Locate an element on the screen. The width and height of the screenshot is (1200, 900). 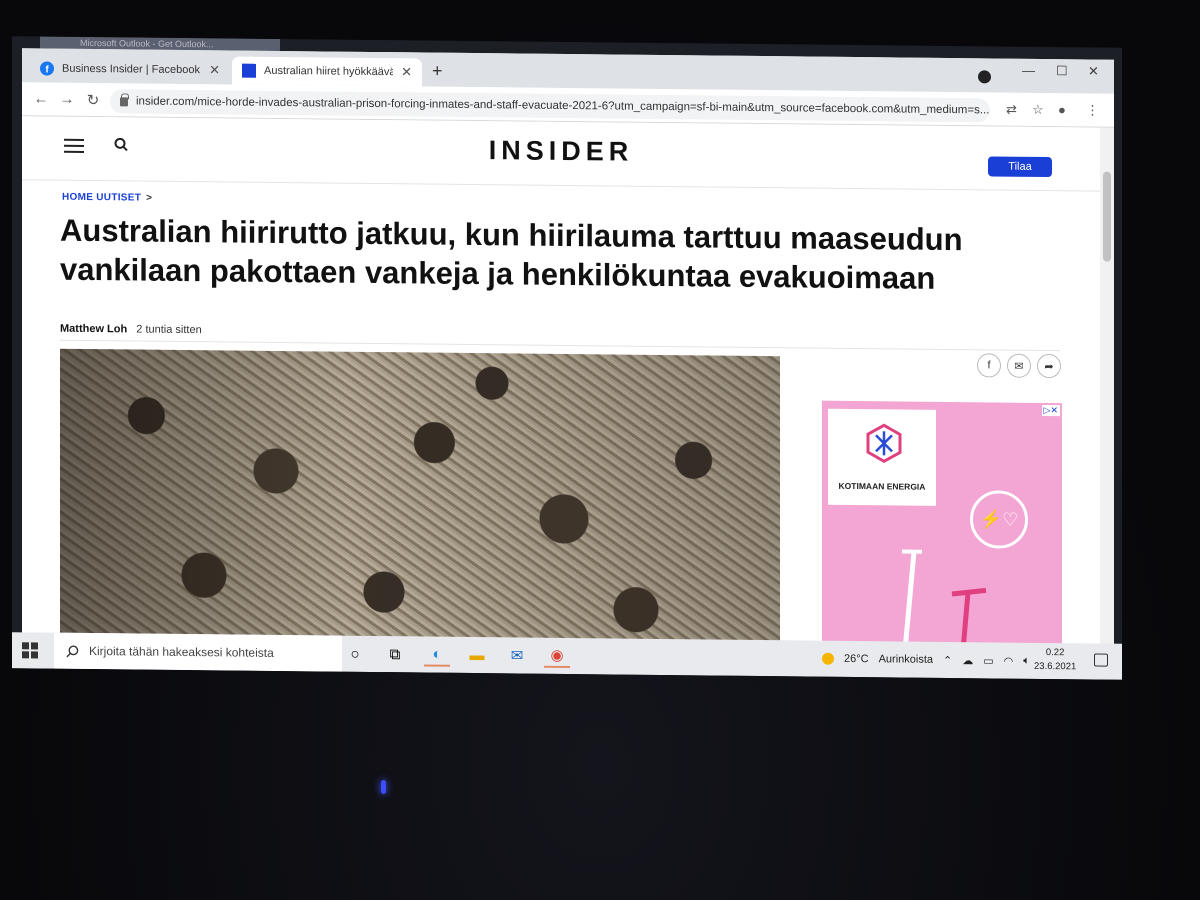
reload-icon: ↻ is located at coordinates (93, 99).